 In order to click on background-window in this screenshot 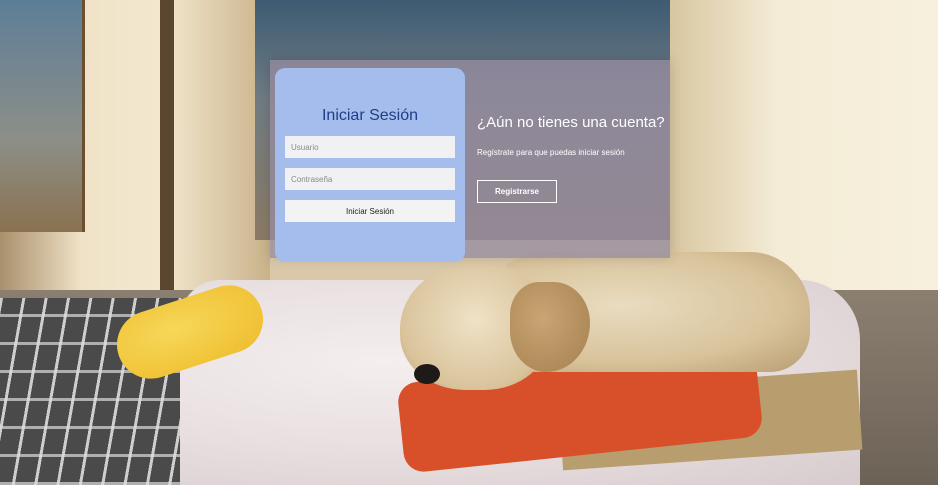, I will do `click(42, 116)`.